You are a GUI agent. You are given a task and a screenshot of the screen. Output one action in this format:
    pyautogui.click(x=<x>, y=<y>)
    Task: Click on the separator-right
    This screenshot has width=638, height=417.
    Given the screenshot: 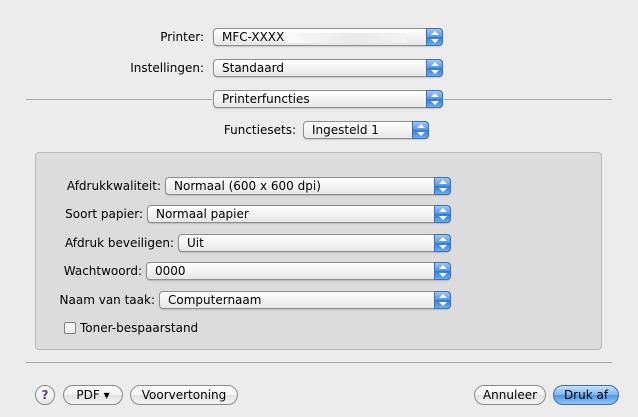 What is the action you would take?
    pyautogui.click(x=528, y=99)
    